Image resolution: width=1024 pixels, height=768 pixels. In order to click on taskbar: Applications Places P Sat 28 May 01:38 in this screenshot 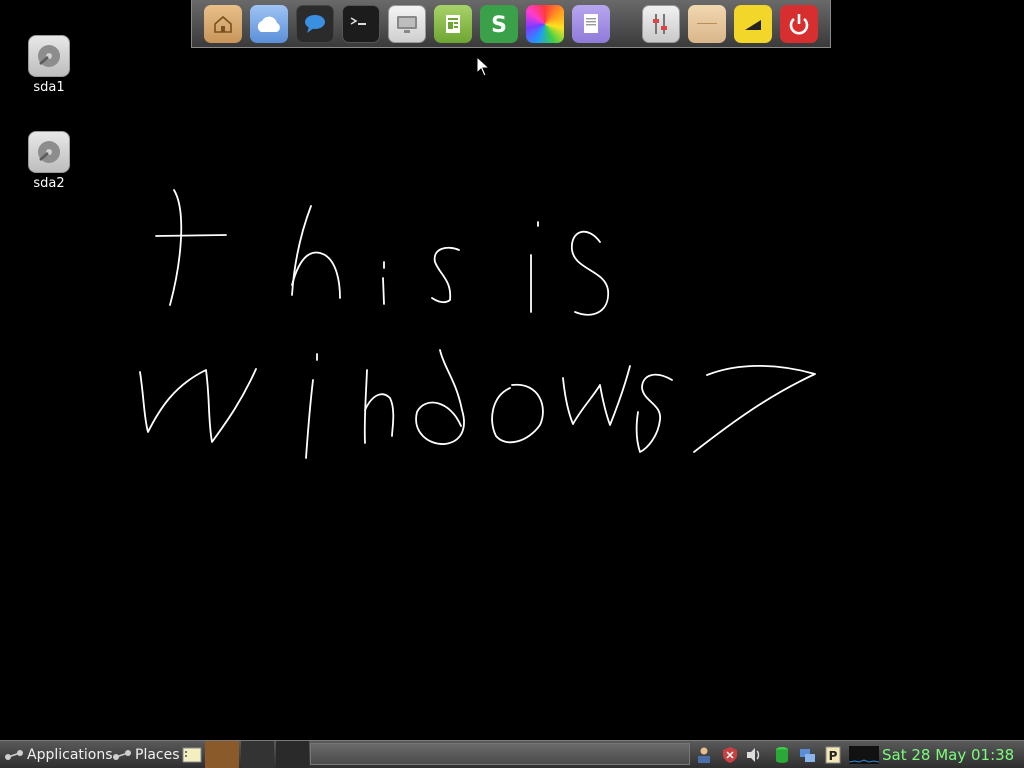, I will do `click(512, 754)`.